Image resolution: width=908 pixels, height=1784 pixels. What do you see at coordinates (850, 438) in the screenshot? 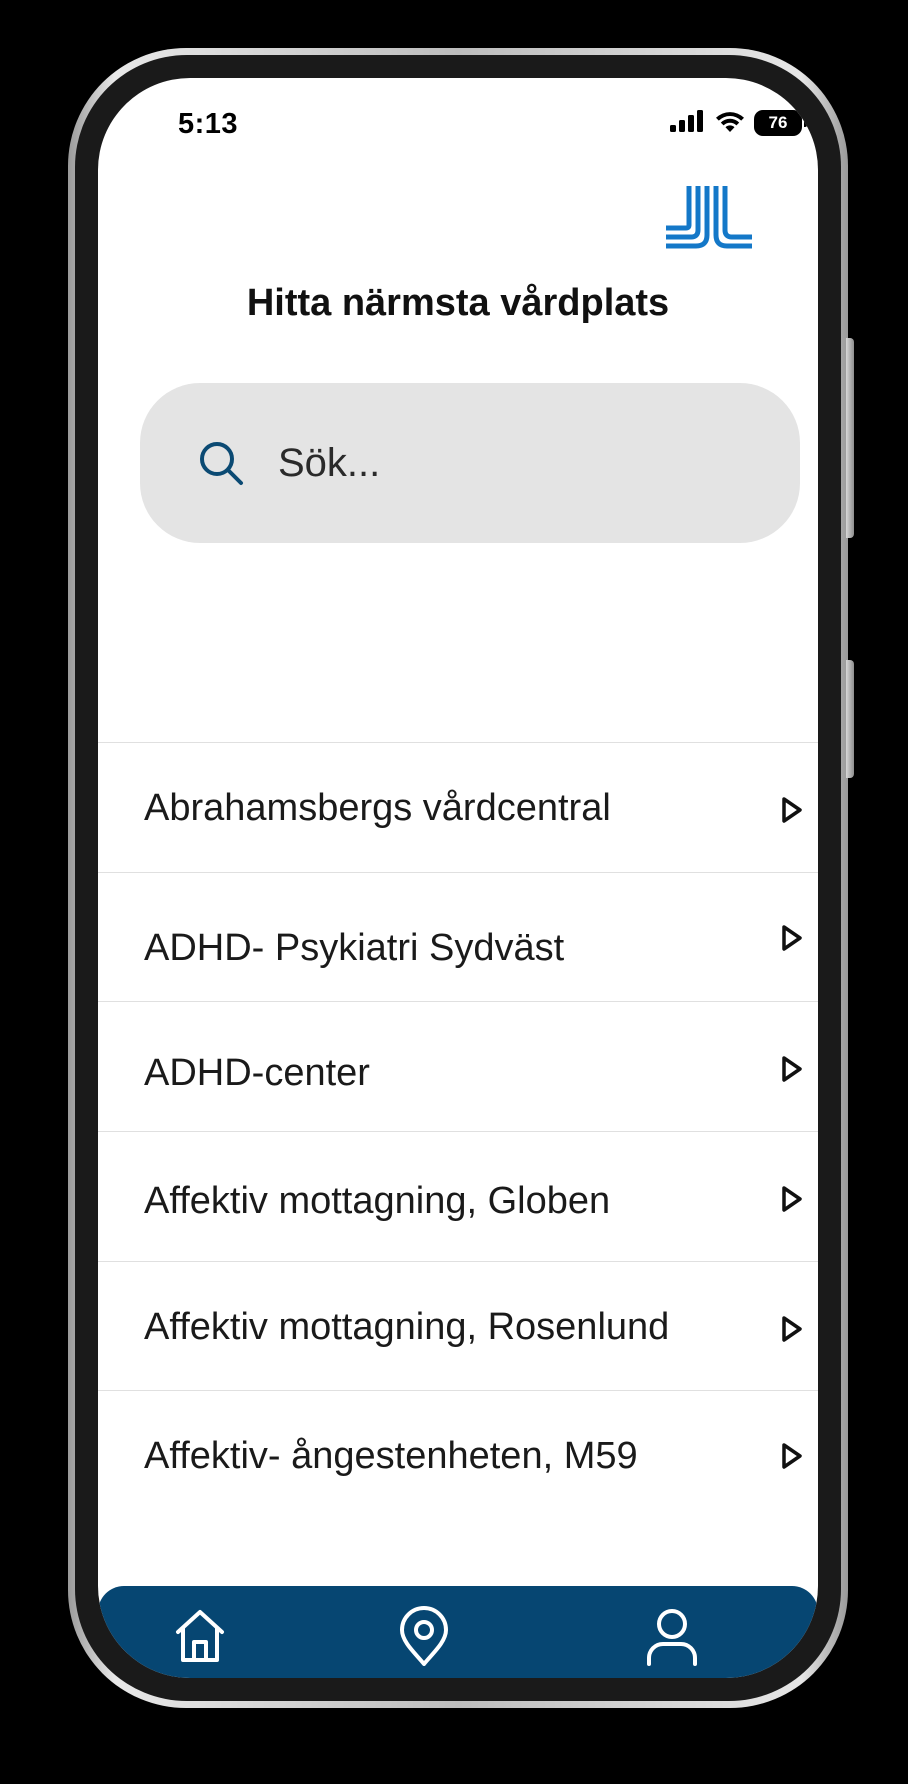
I see `volume-up-button` at bounding box center [850, 438].